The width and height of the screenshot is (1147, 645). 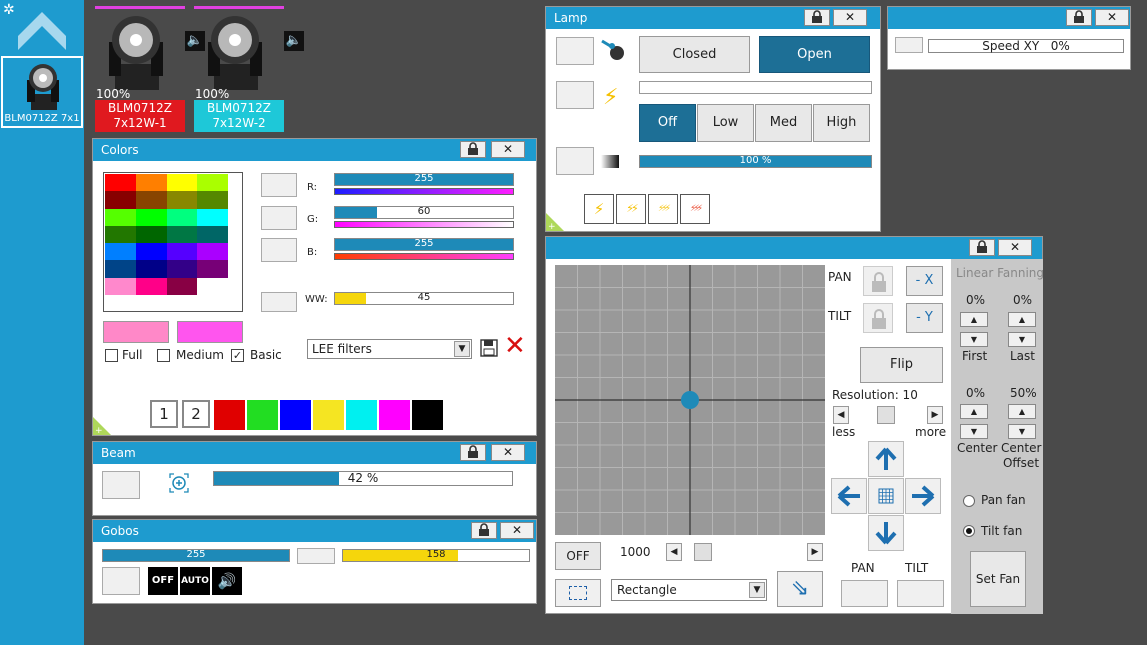 I want to click on speed-slider: Speed XY 0%, so click(x=1026, y=46).